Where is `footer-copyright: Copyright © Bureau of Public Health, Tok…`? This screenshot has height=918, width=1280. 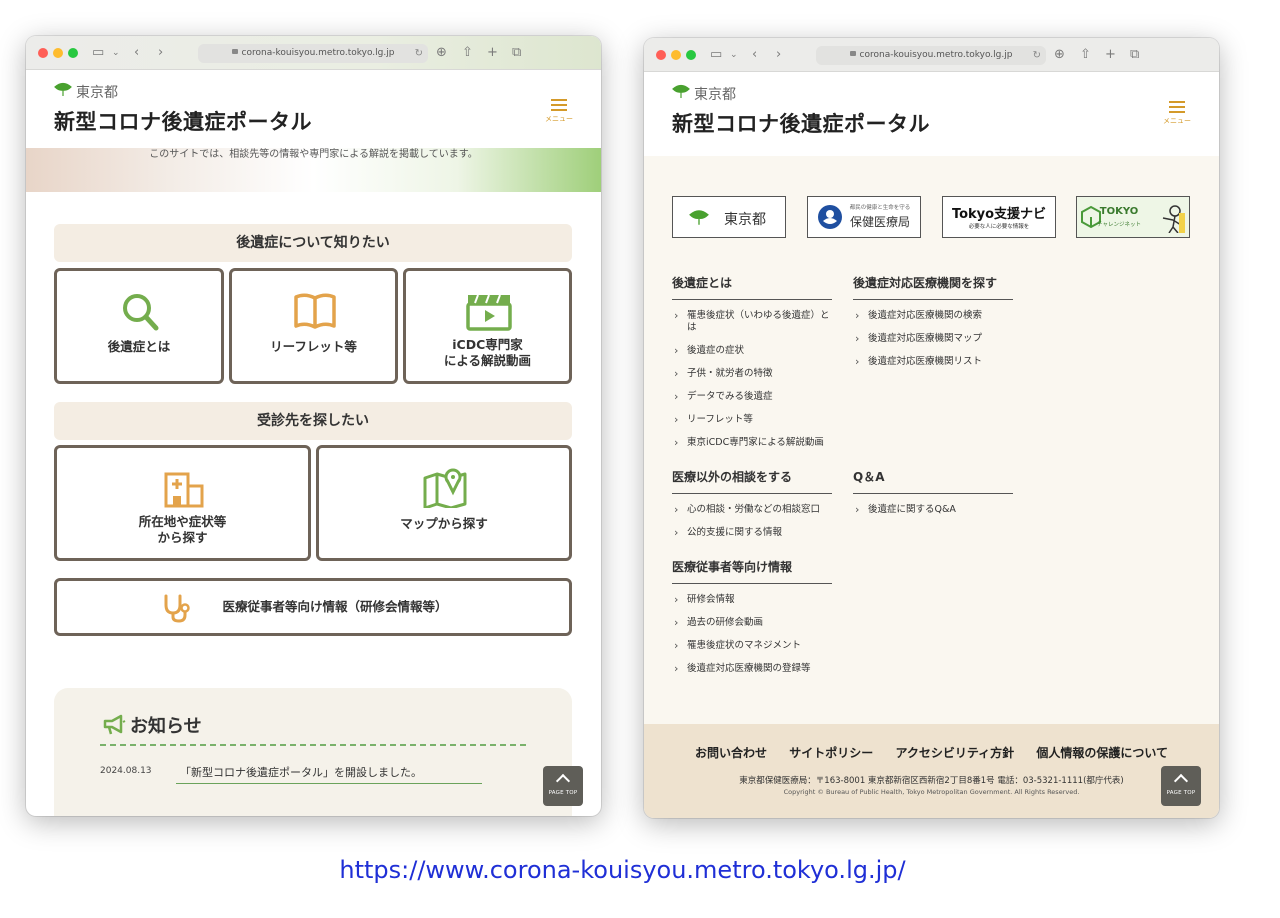
footer-copyright: Copyright © Bureau of Public Health, Tok… is located at coordinates (931, 792).